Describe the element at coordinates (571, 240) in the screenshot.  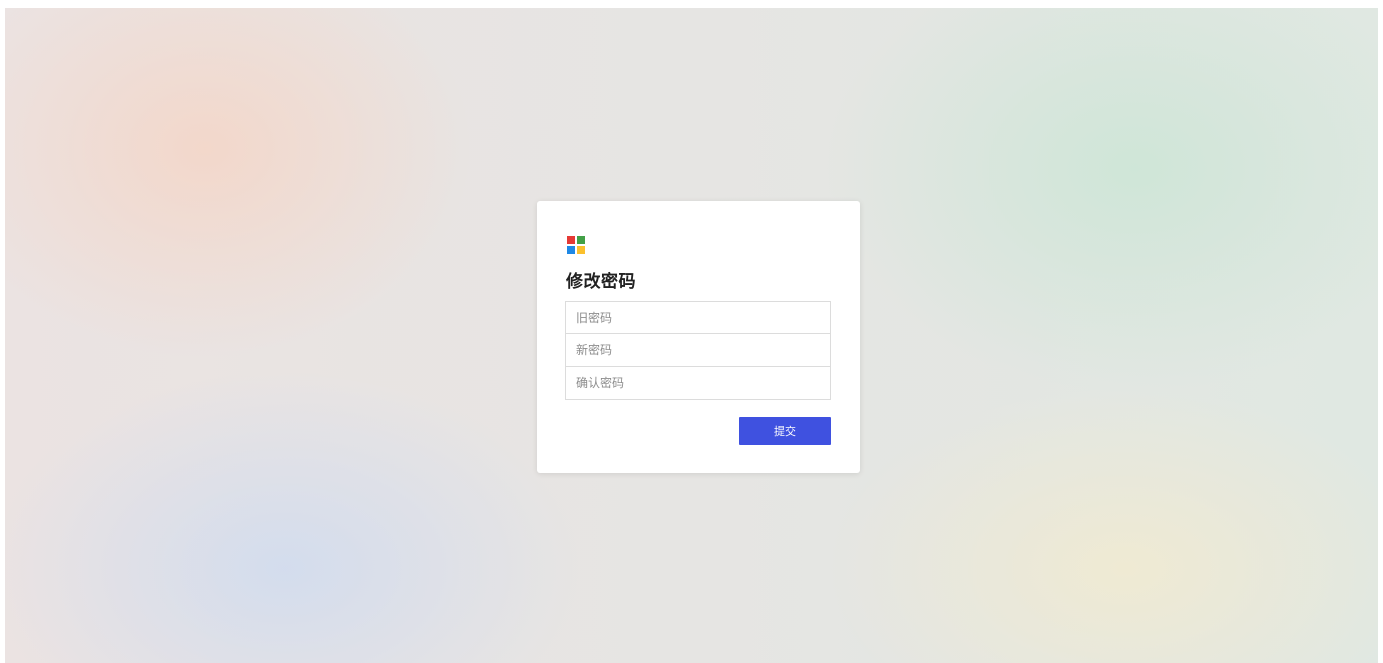
I see `logo-square-red` at that location.